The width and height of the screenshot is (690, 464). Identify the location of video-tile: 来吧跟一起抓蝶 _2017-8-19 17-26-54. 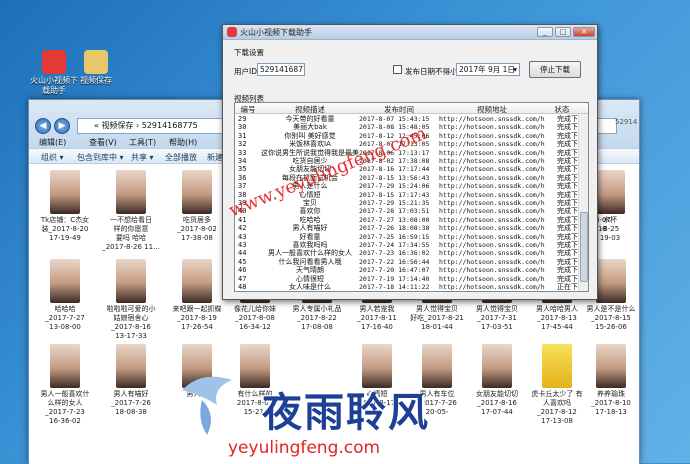
(197, 295).